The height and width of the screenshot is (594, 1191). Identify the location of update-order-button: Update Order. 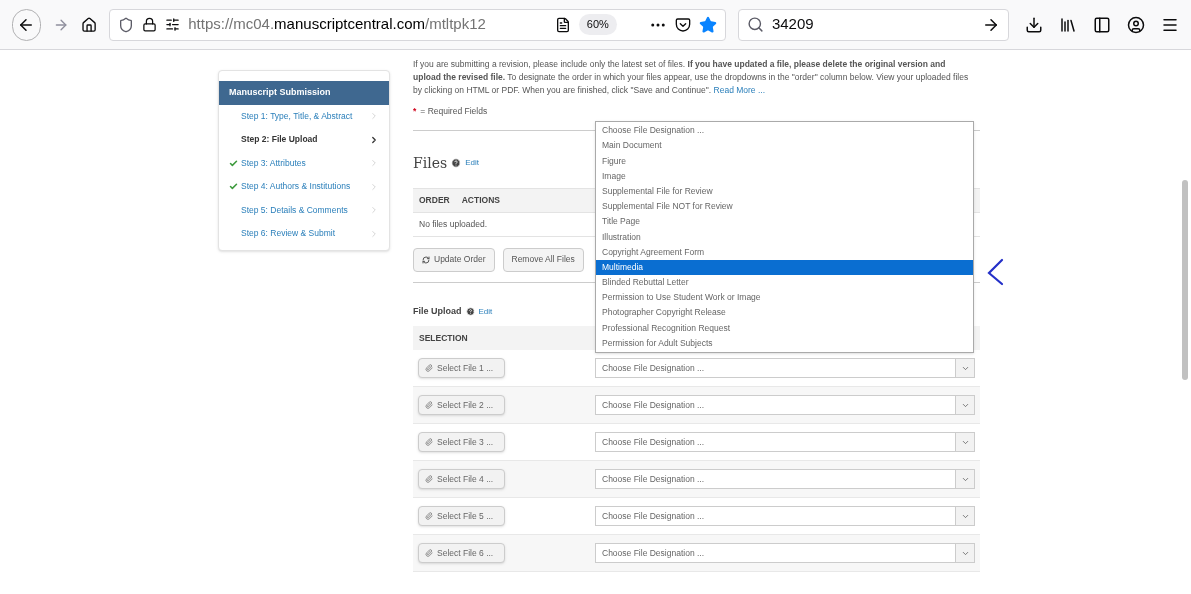
(454, 259).